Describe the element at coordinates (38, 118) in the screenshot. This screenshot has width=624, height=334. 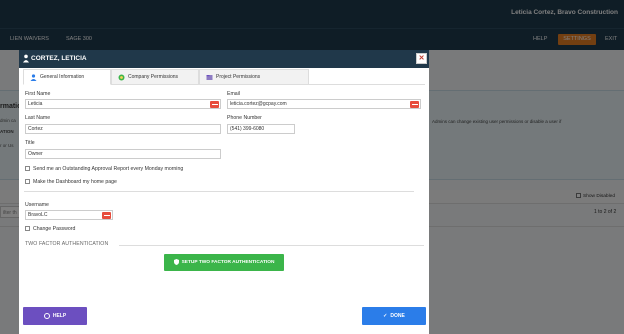
I see `last-name-label: Last Name` at that location.